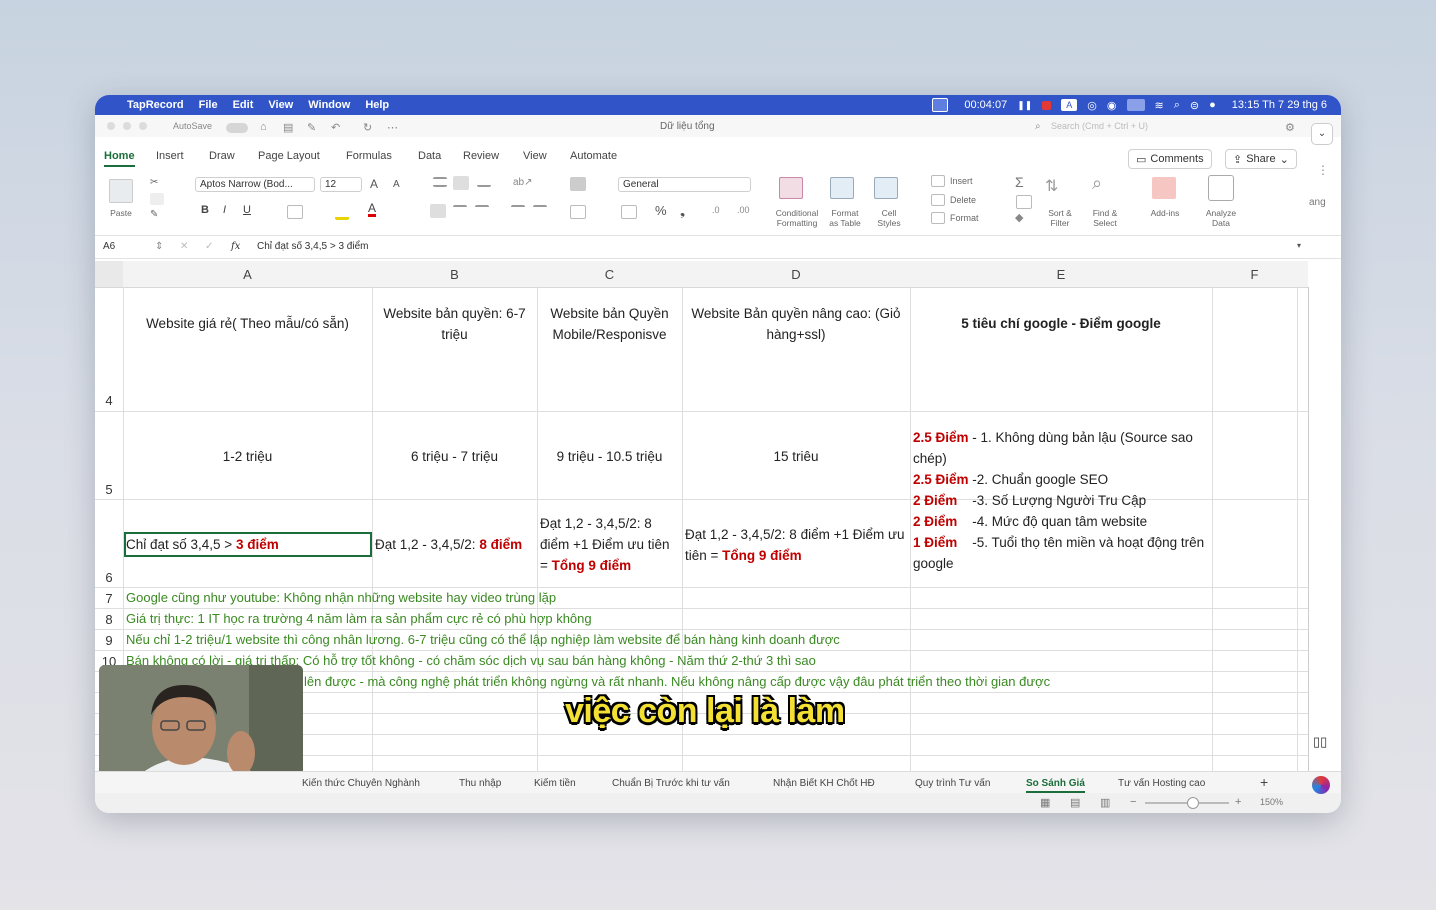 This screenshot has height=910, width=1436. What do you see at coordinates (109, 246) in the screenshot?
I see `name-box: A6` at bounding box center [109, 246].